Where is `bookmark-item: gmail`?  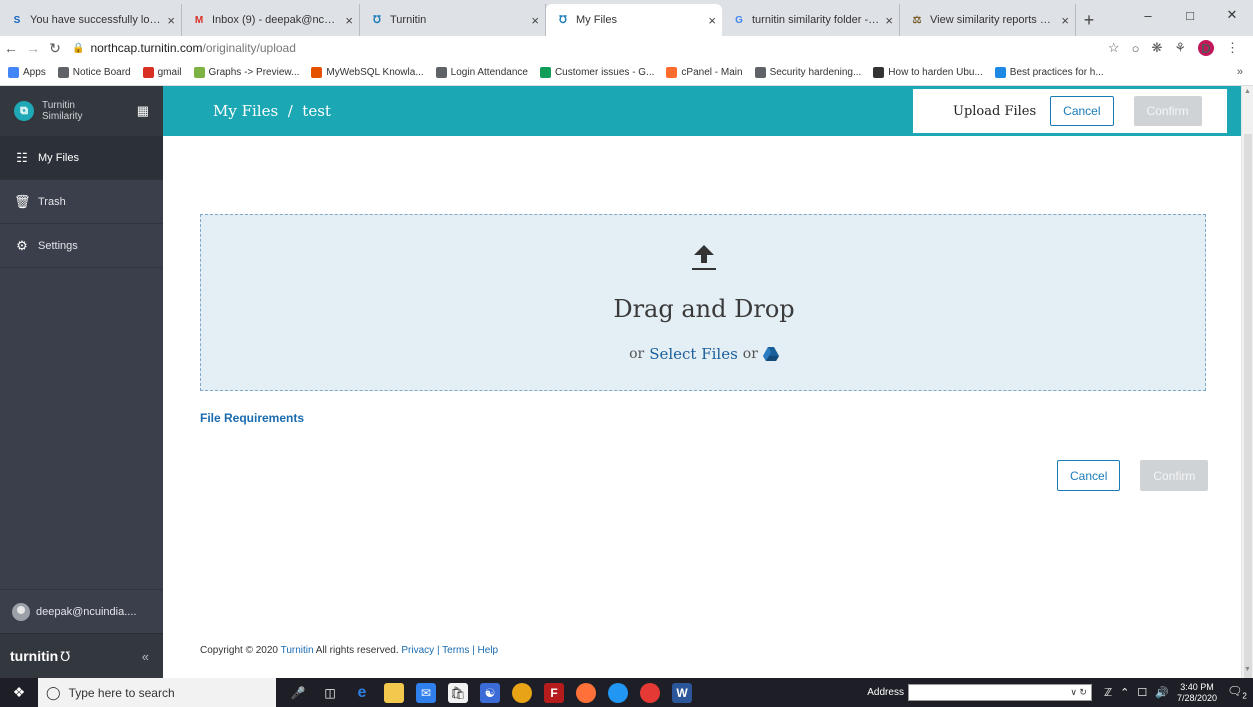
bookmark-item: gmail is located at coordinates (162, 72).